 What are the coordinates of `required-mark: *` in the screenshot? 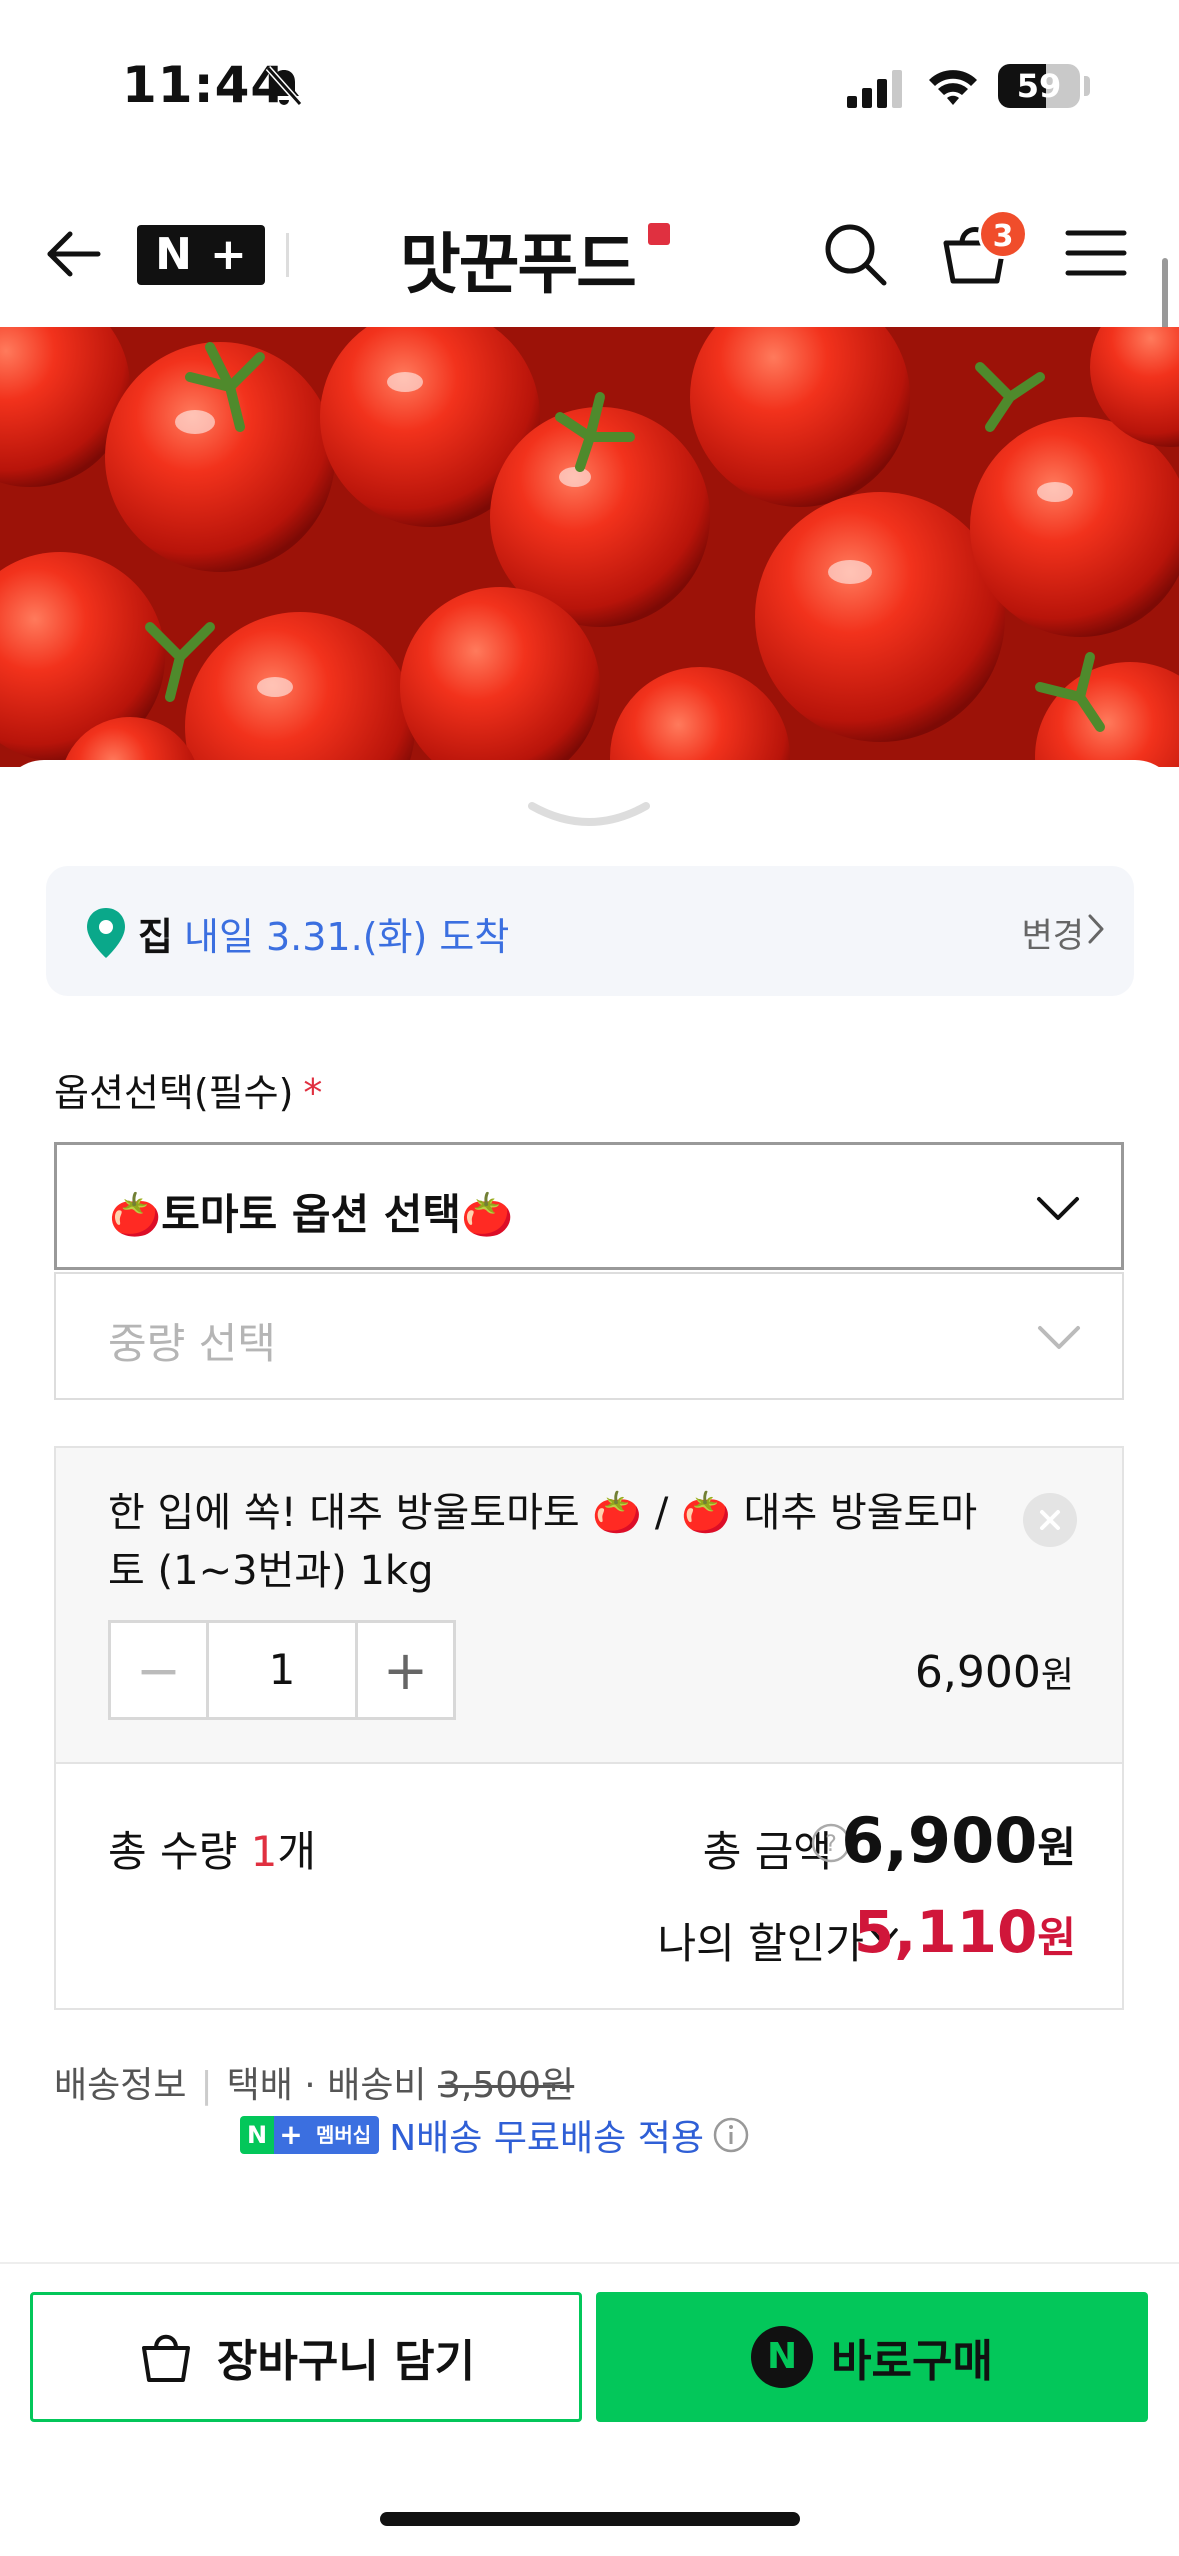 It's located at (313, 1093).